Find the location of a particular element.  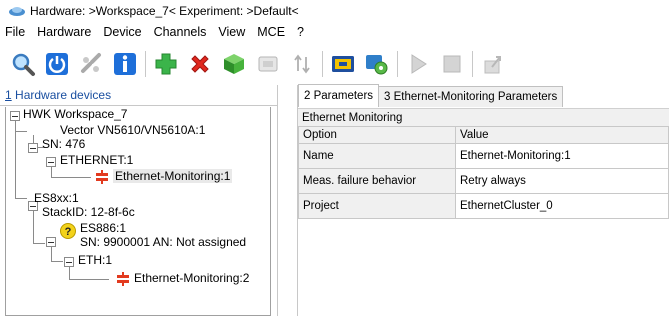

tree-item-label: SN: 476 is located at coordinates (64, 144).